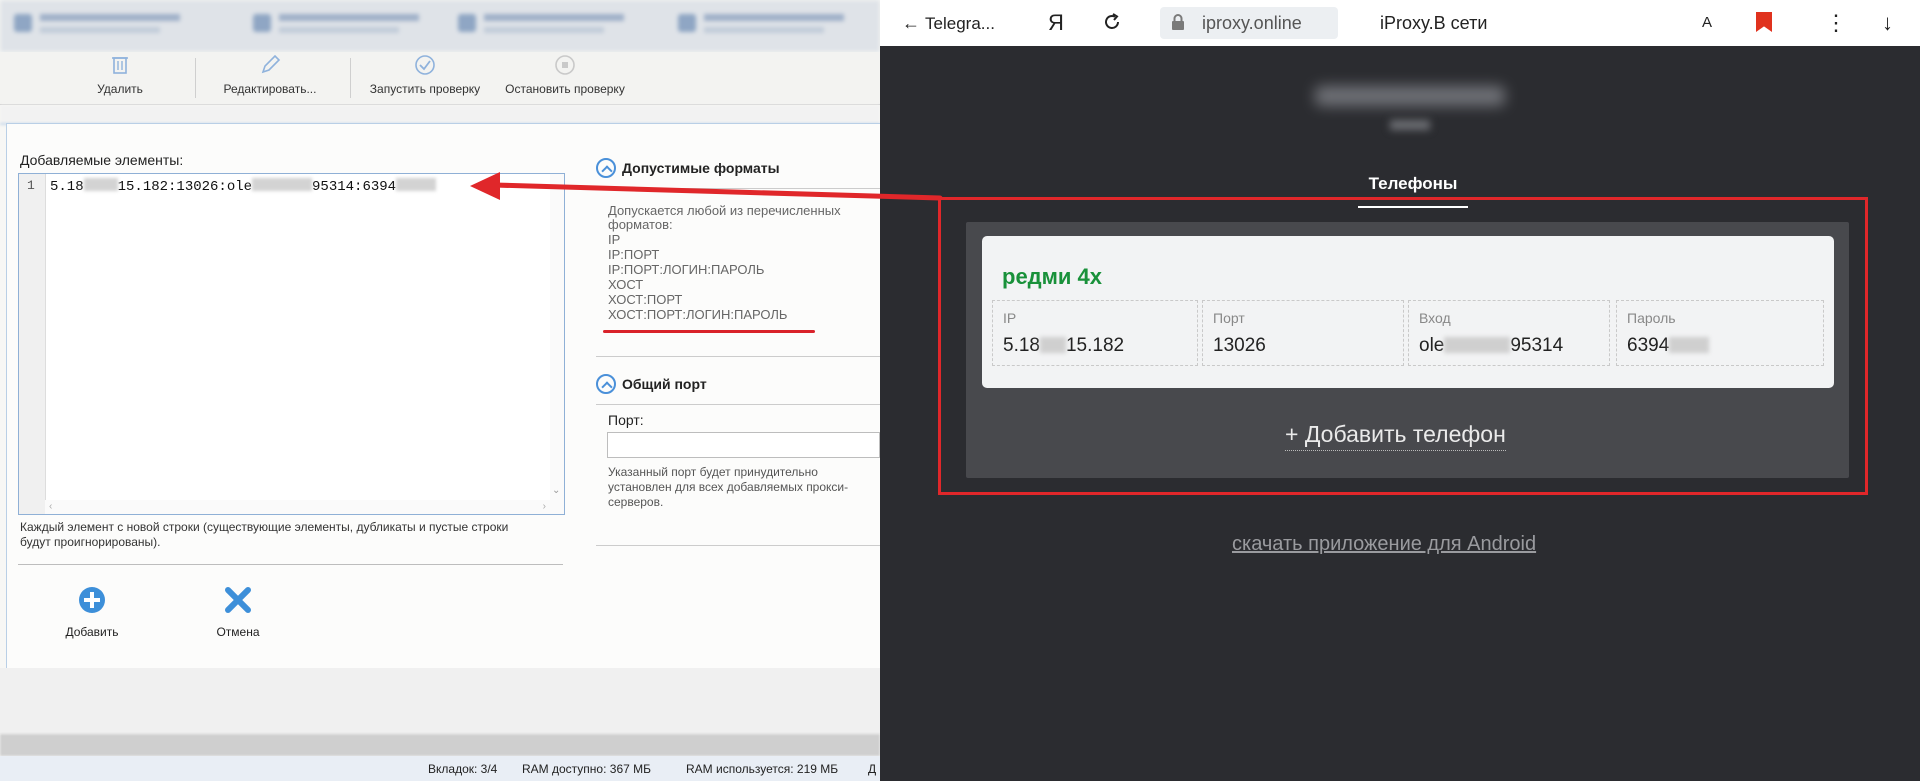 This screenshot has height=781, width=1920. What do you see at coordinates (586, 769) in the screenshot?
I see `status-ram-available: RAM доступно: 367 МБ` at bounding box center [586, 769].